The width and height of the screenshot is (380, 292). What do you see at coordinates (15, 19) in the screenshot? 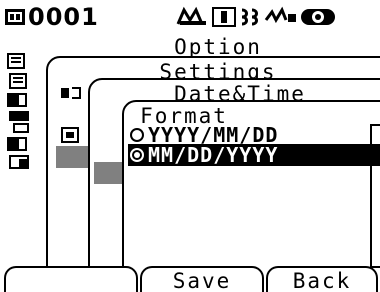
I see `memory-icon` at bounding box center [15, 19].